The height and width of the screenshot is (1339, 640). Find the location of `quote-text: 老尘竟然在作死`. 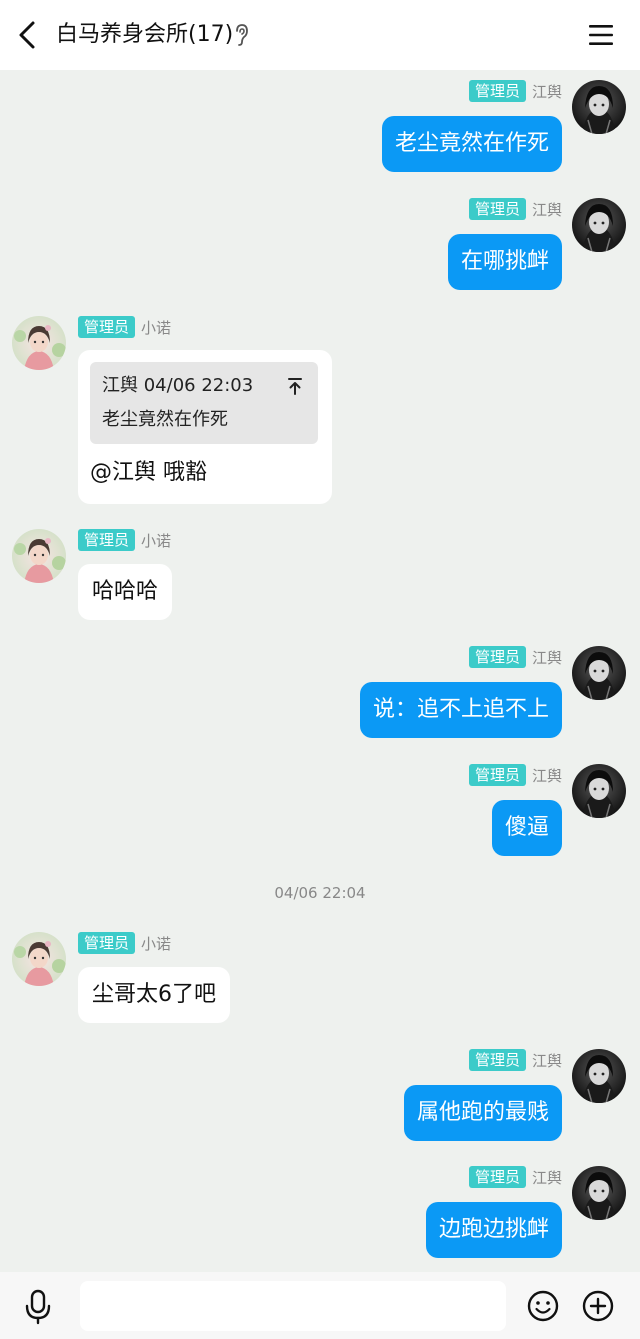

quote-text: 老尘竟然在作死 is located at coordinates (165, 419).